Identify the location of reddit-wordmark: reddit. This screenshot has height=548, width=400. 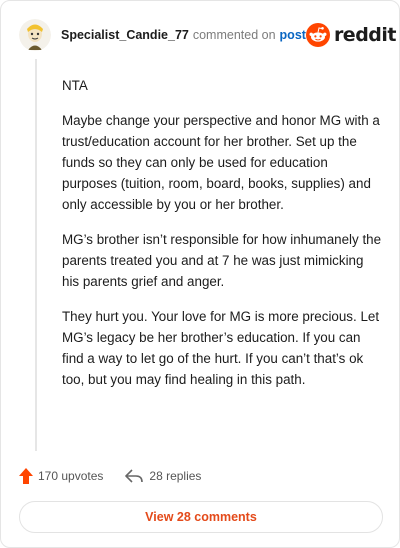
(365, 35).